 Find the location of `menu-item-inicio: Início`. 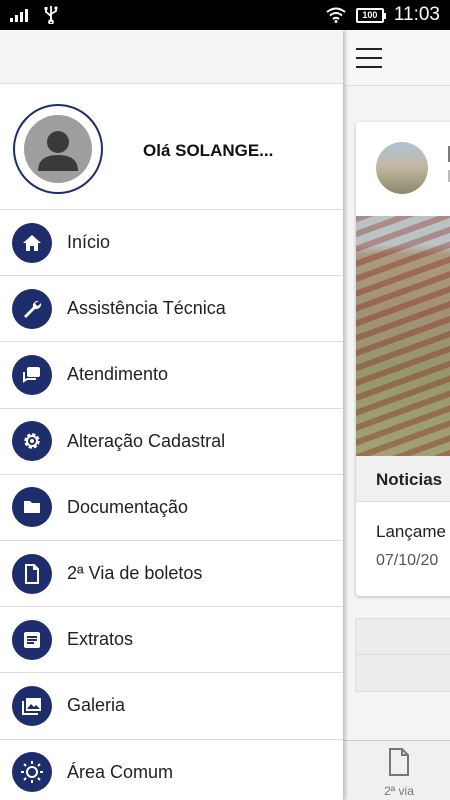

menu-item-inicio: Início is located at coordinates (171, 243).